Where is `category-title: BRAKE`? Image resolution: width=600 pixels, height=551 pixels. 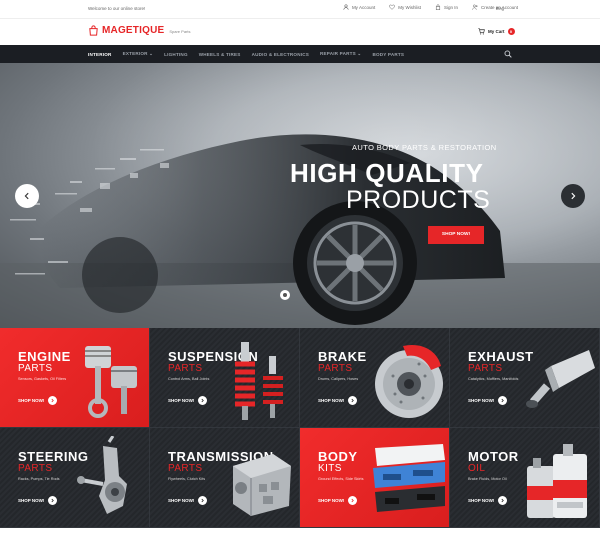
category-title: BRAKE is located at coordinates (342, 356).